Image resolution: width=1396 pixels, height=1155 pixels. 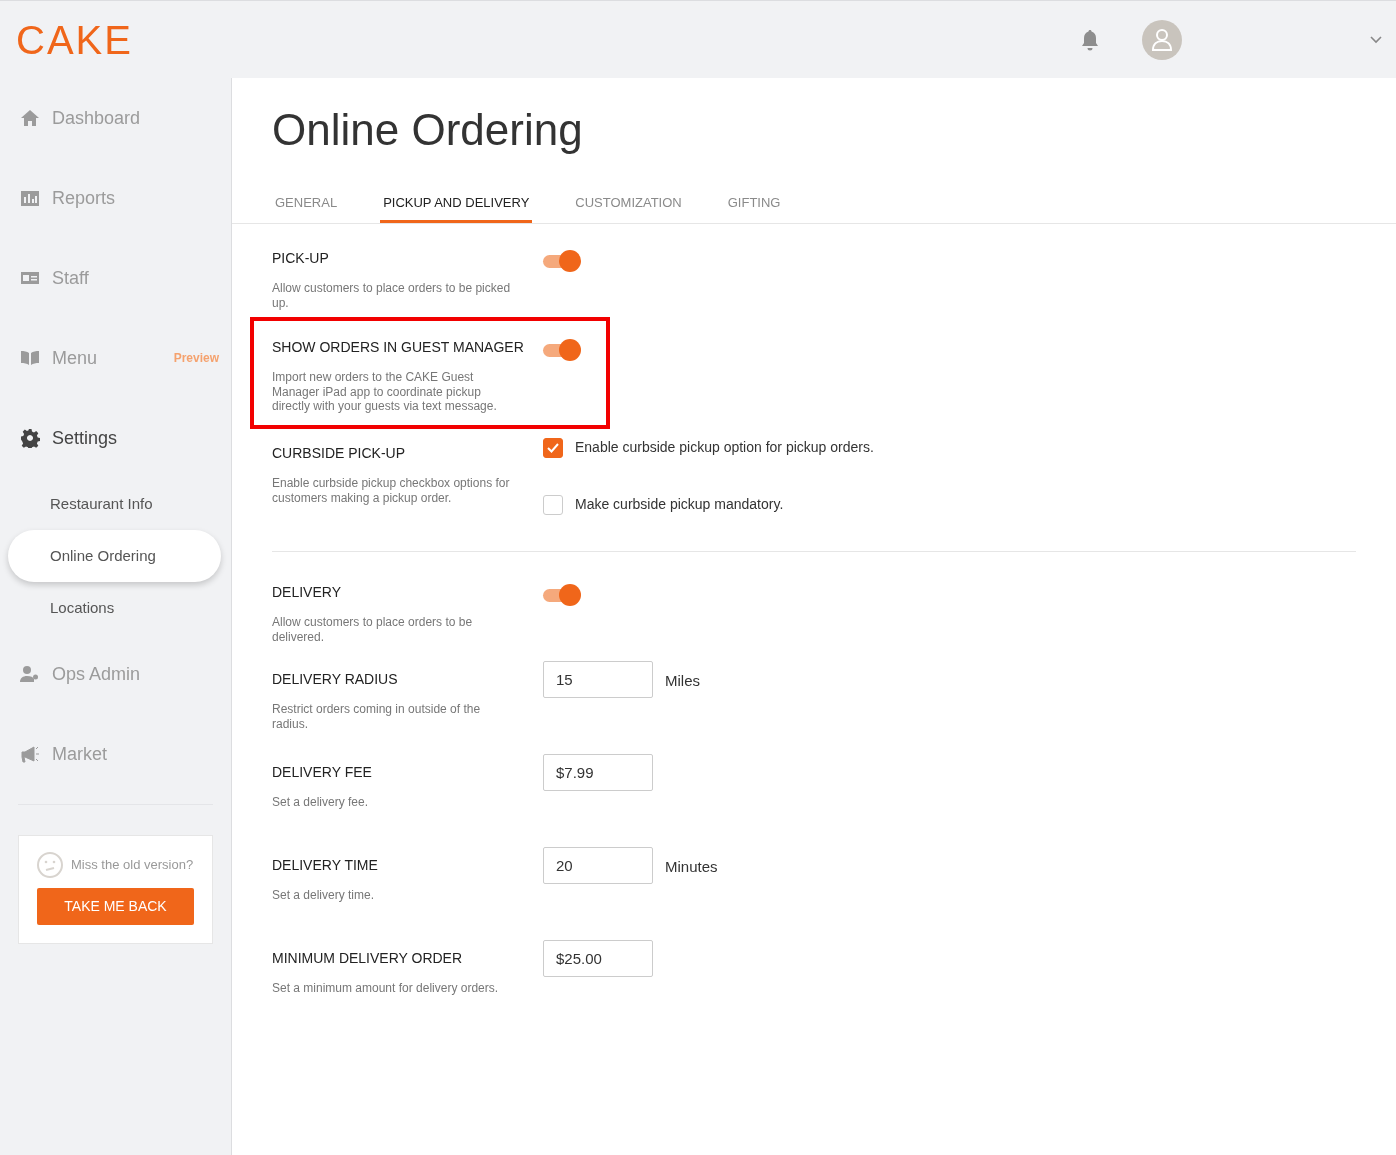 I want to click on checkbox-label: Make curbside pickup mandatory., so click(x=679, y=505).